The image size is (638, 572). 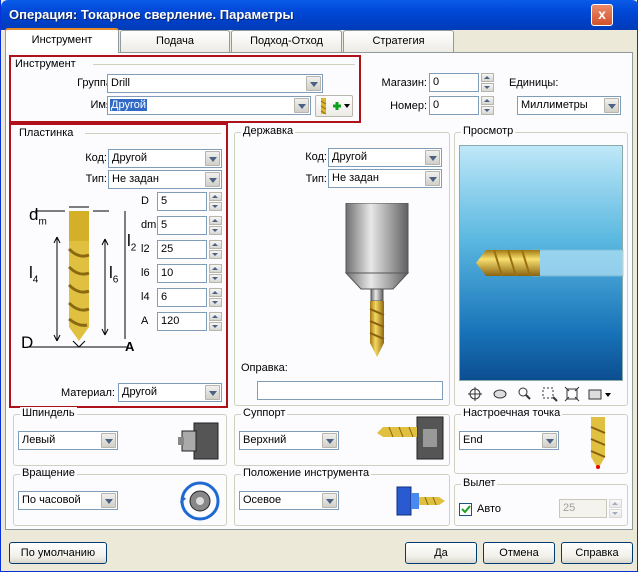 What do you see at coordinates (316, 179) in the screenshot?
I see `holder-type-label: Тип:` at bounding box center [316, 179].